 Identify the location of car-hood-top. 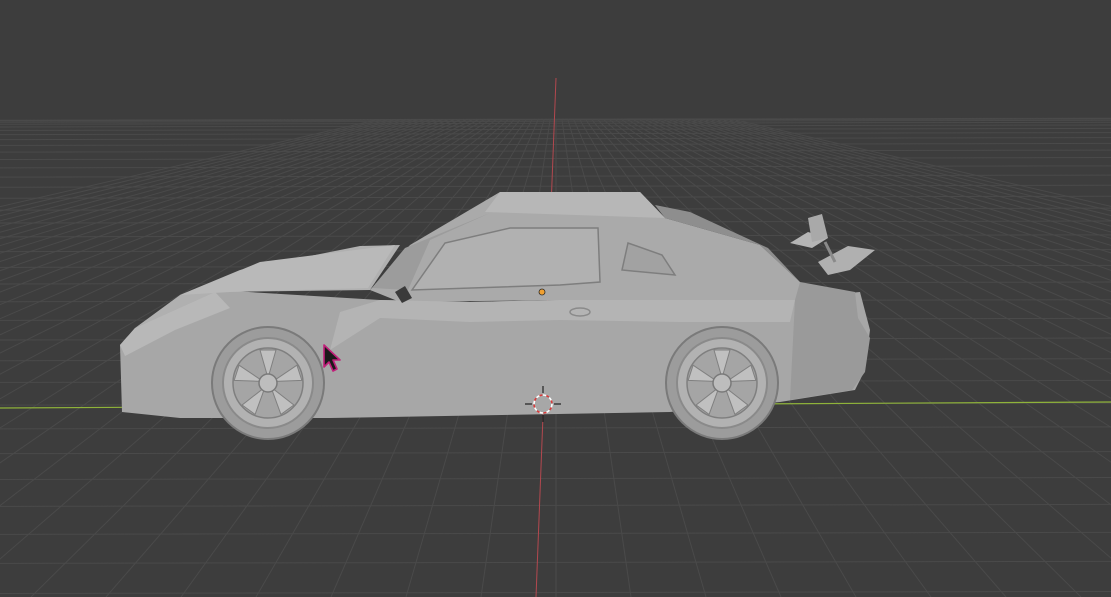
(287, 270).